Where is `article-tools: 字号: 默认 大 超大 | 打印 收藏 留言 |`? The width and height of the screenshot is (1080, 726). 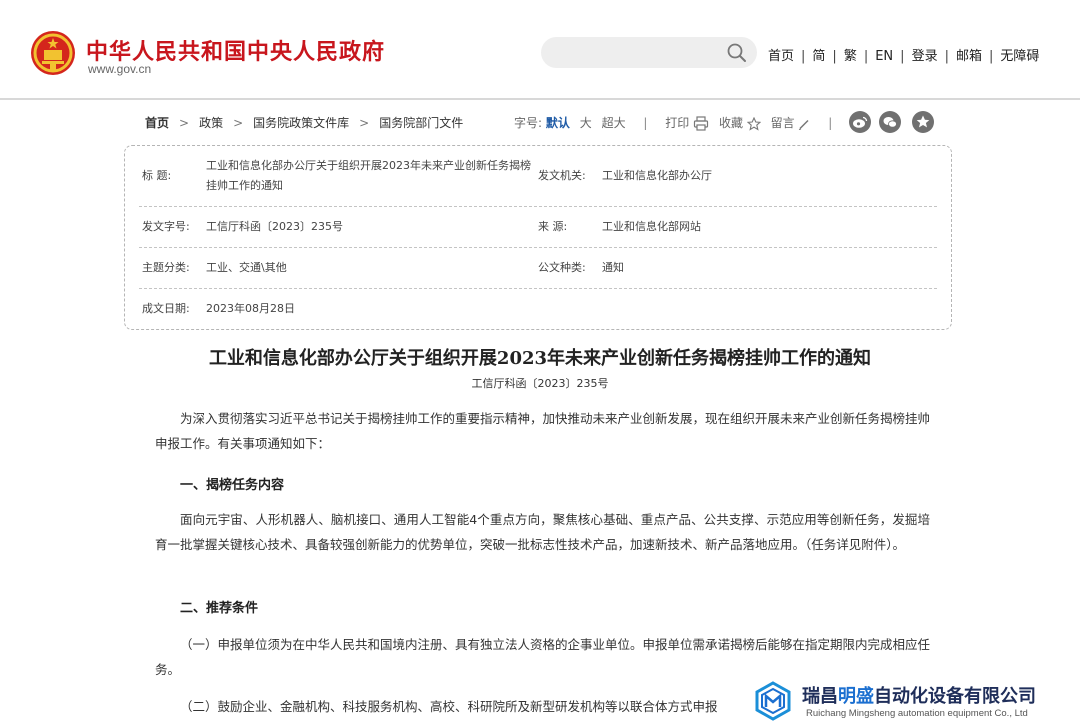 article-tools: 字号: 默认 大 超大 | 打印 收藏 留言 | is located at coordinates (680, 122).